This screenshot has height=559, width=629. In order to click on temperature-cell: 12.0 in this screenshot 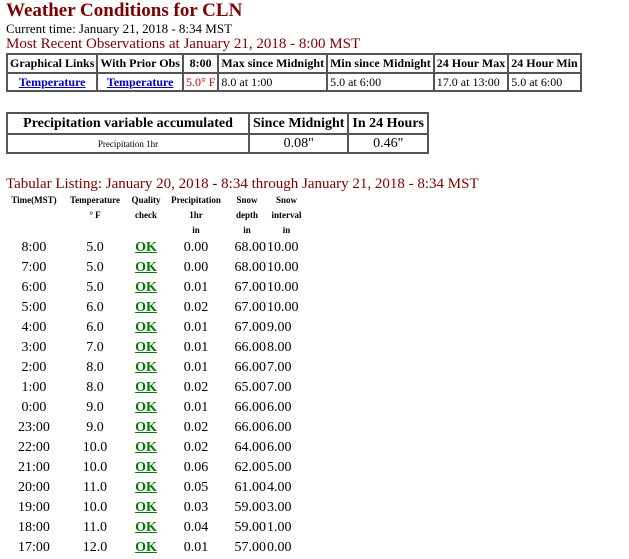, I will do `click(95, 547)`.